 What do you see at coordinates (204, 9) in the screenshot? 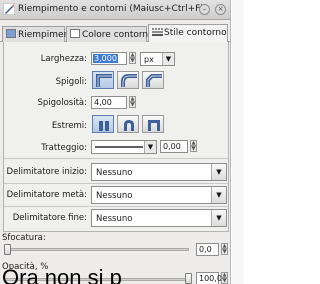
I see `minimize-icon: –` at bounding box center [204, 9].